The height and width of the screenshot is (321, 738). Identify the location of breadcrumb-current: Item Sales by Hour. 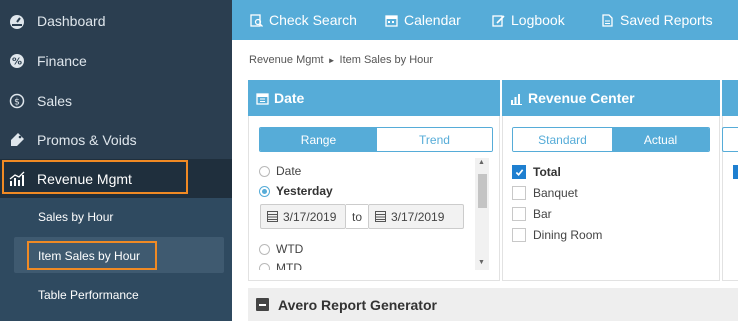
(386, 60).